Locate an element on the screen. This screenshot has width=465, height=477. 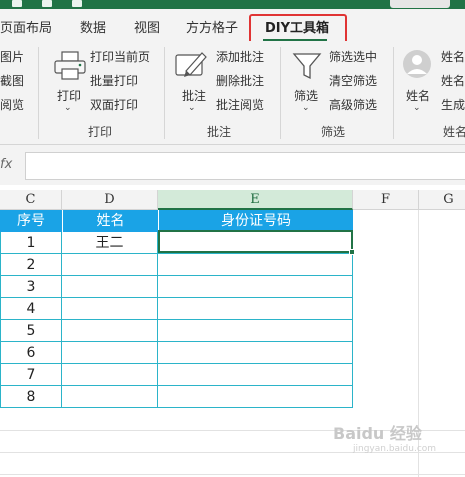
column-header-d: D is located at coordinates (110, 200).